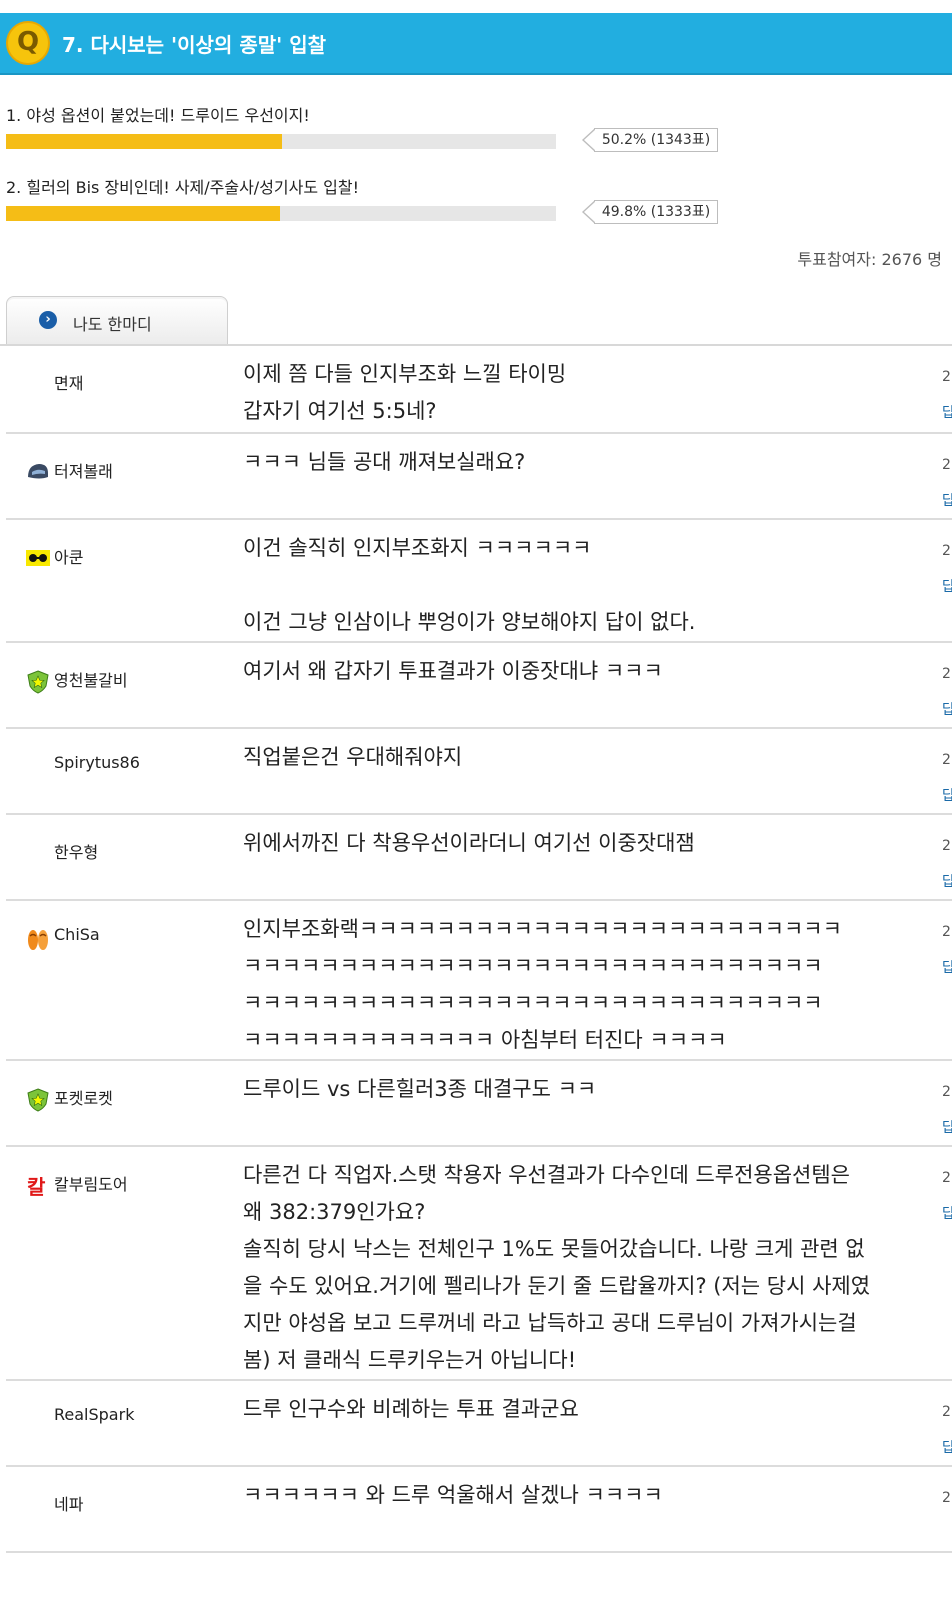 The width and height of the screenshot is (952, 1618). Describe the element at coordinates (94, 1414) in the screenshot. I see `comment-username: RealSpark` at that location.